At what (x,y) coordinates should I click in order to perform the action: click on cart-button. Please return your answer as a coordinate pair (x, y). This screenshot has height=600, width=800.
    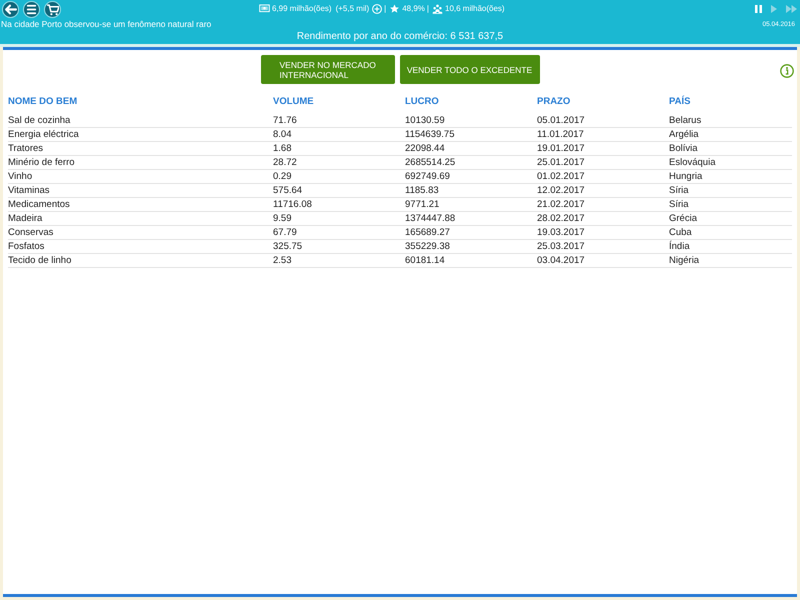
    Looking at the image, I should click on (52, 9).